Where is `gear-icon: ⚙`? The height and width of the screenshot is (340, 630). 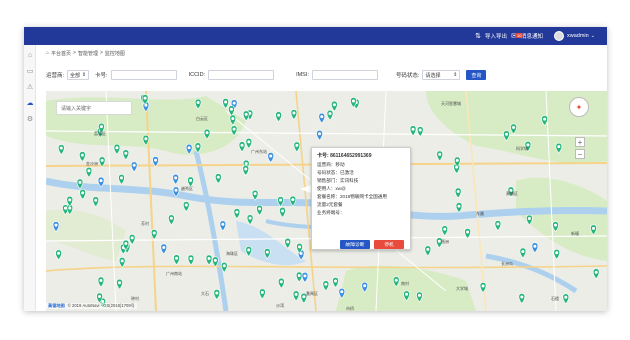 gear-icon: ⚙ is located at coordinates (30, 119).